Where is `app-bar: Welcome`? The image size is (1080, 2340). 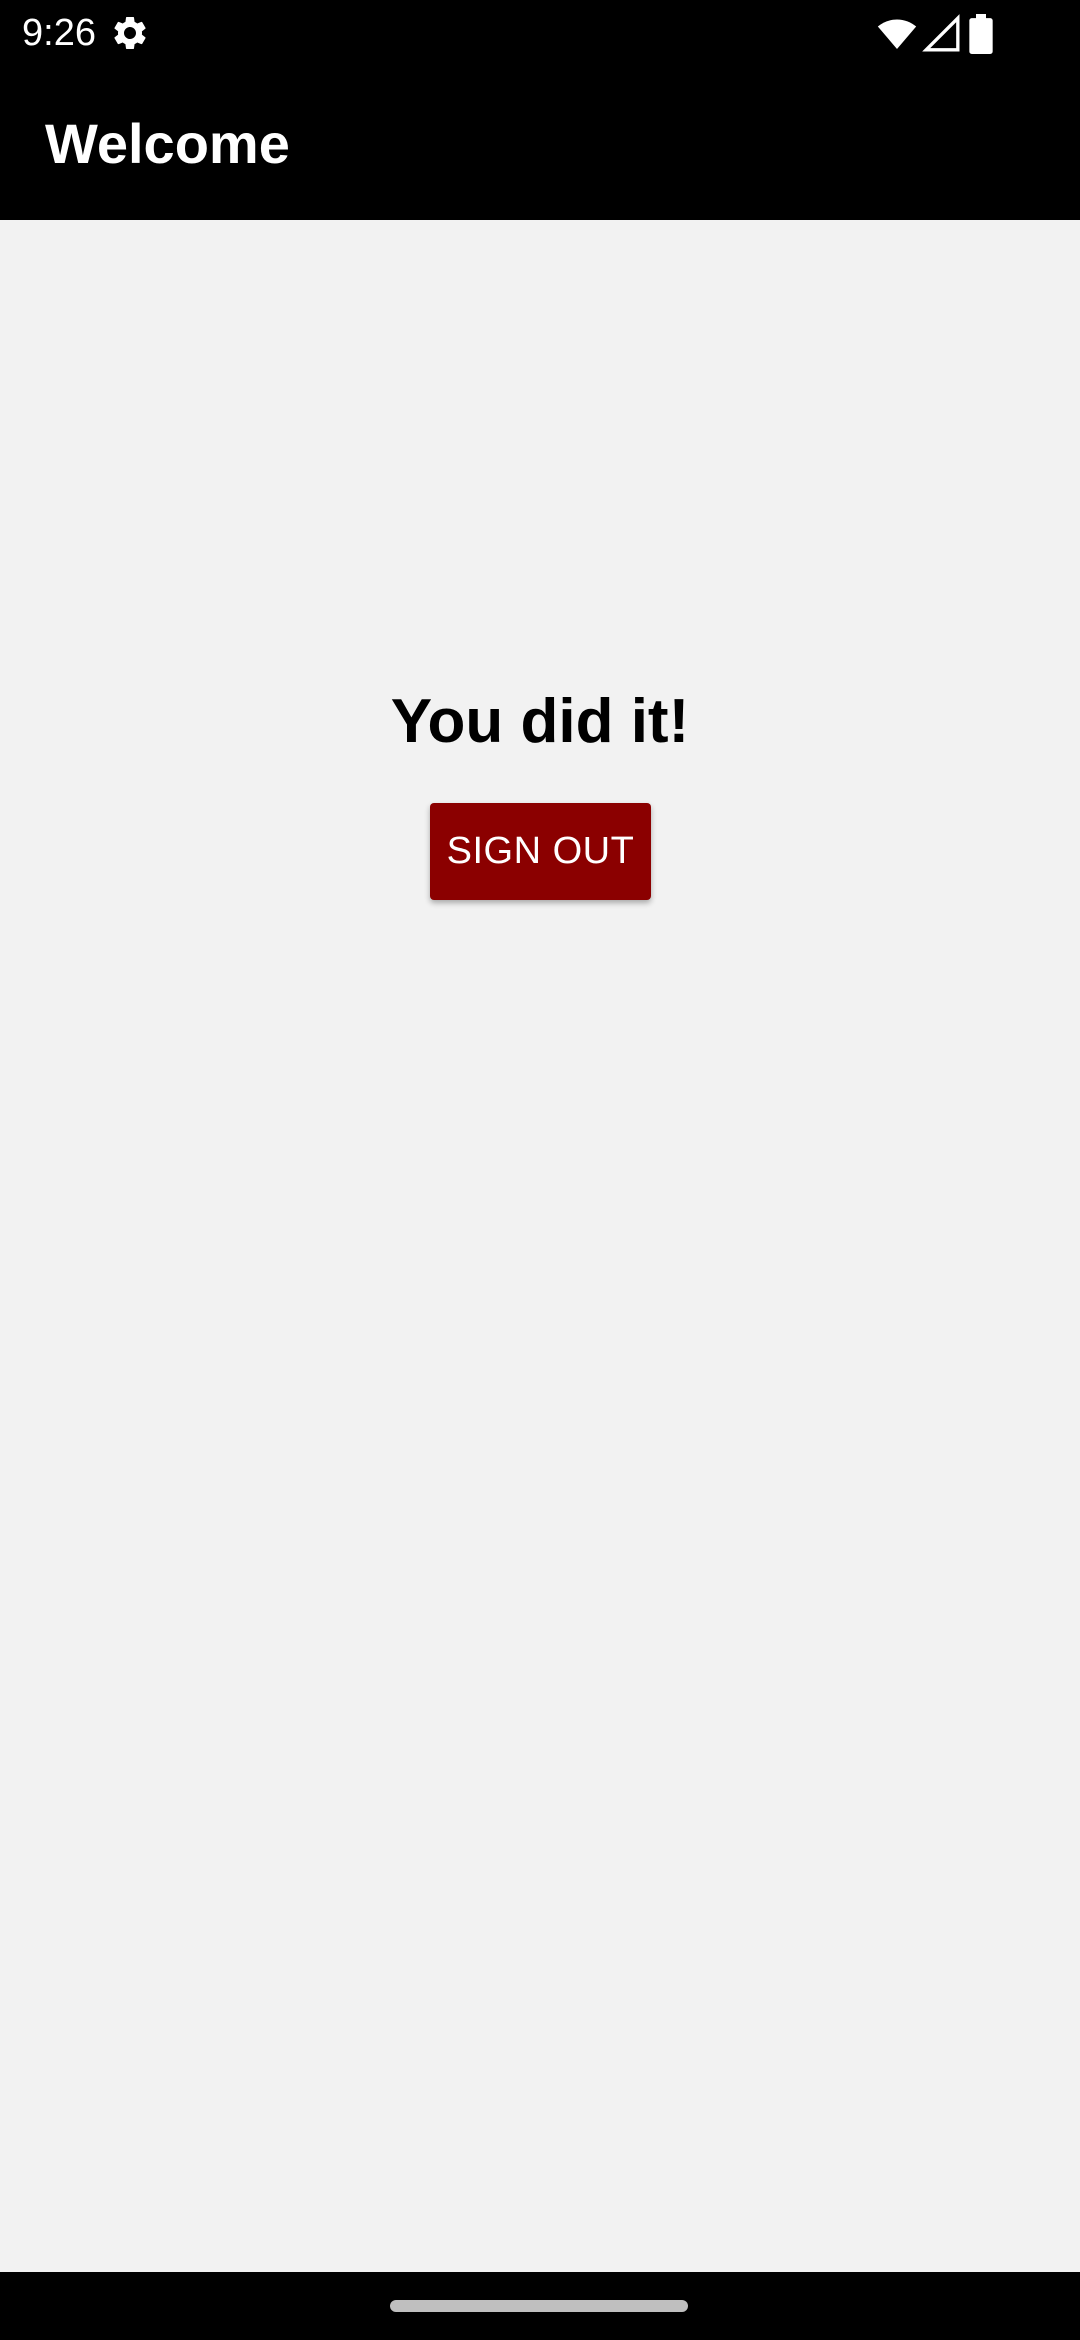 app-bar: Welcome is located at coordinates (540, 143).